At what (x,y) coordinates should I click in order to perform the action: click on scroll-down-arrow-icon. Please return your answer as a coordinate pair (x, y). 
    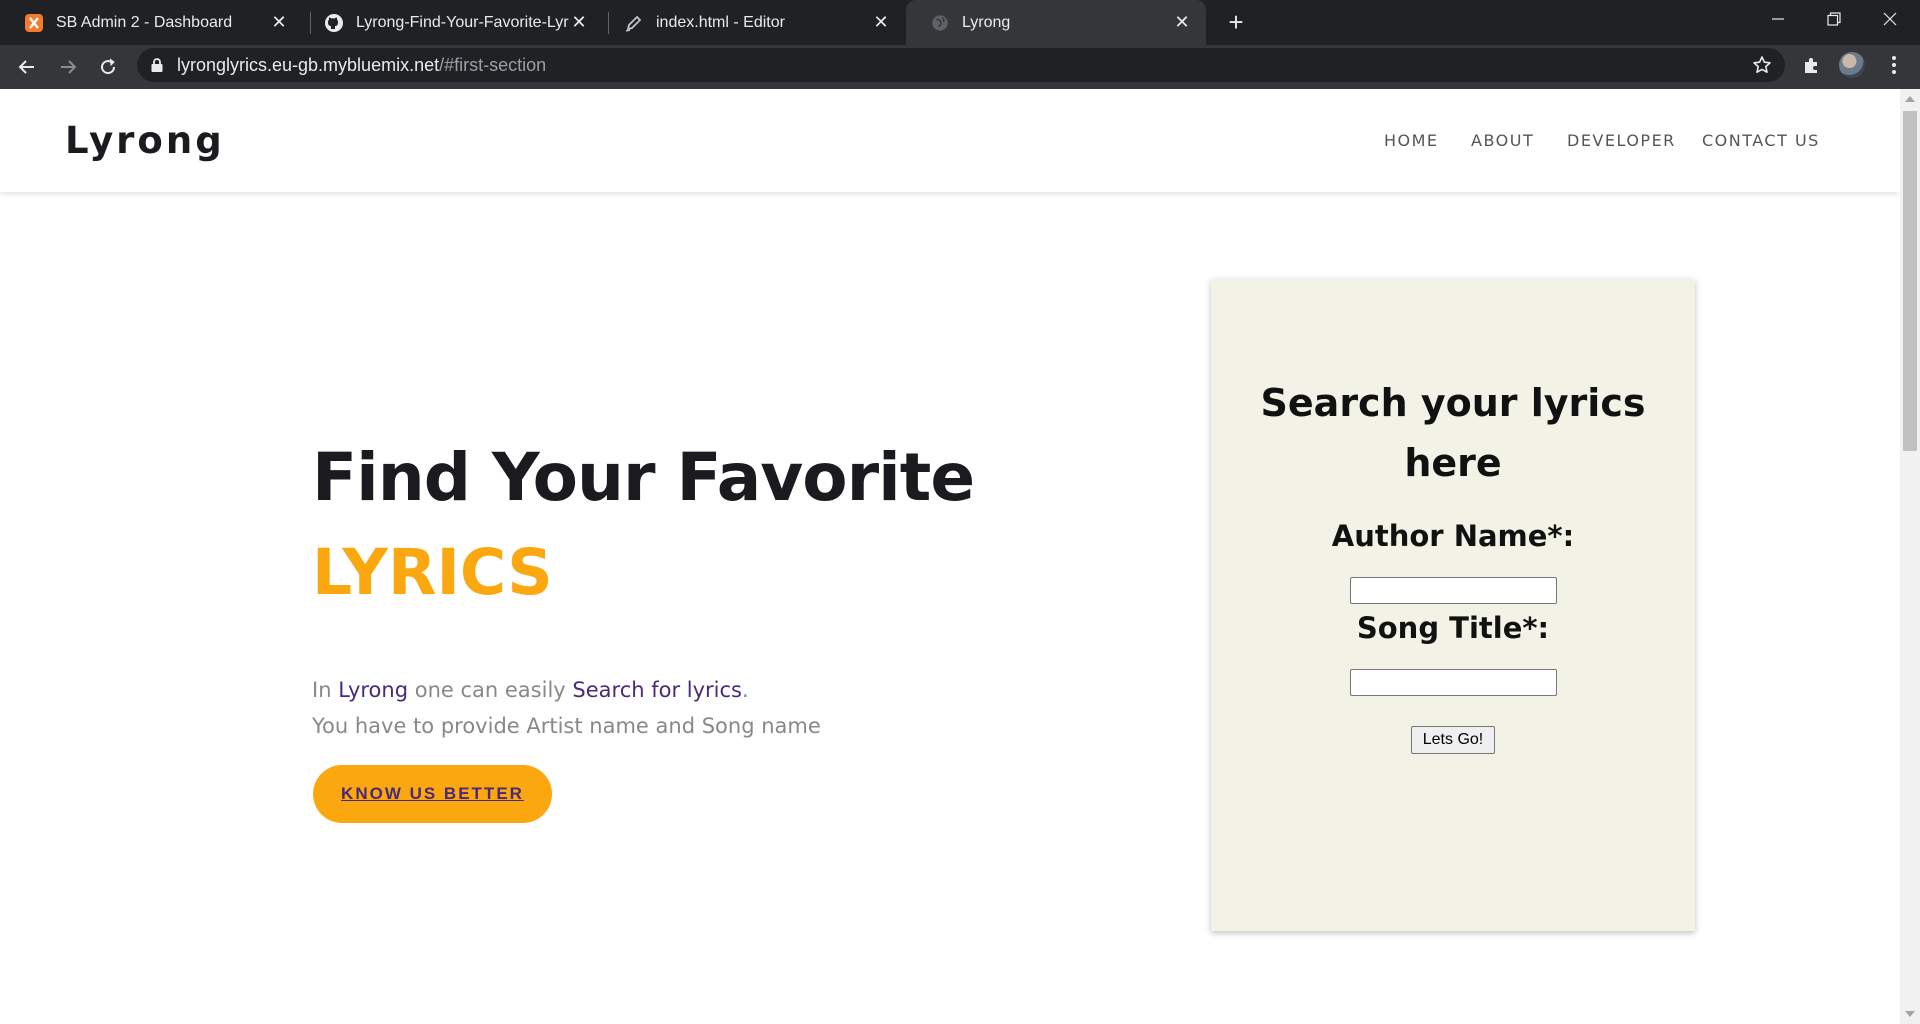
    Looking at the image, I should click on (1910, 1014).